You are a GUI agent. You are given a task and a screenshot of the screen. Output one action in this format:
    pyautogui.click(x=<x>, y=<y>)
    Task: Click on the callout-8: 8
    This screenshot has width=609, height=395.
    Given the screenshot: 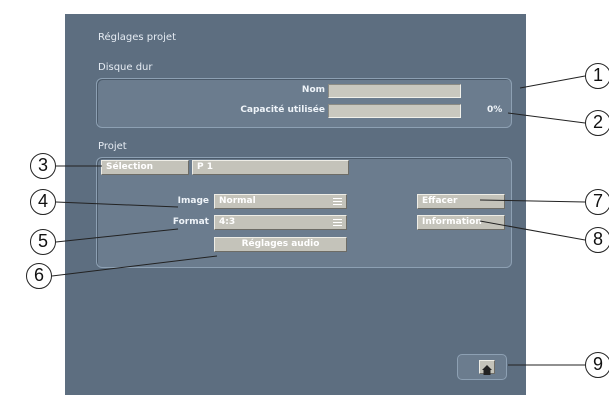 What is the action you would take?
    pyautogui.click(x=597, y=240)
    